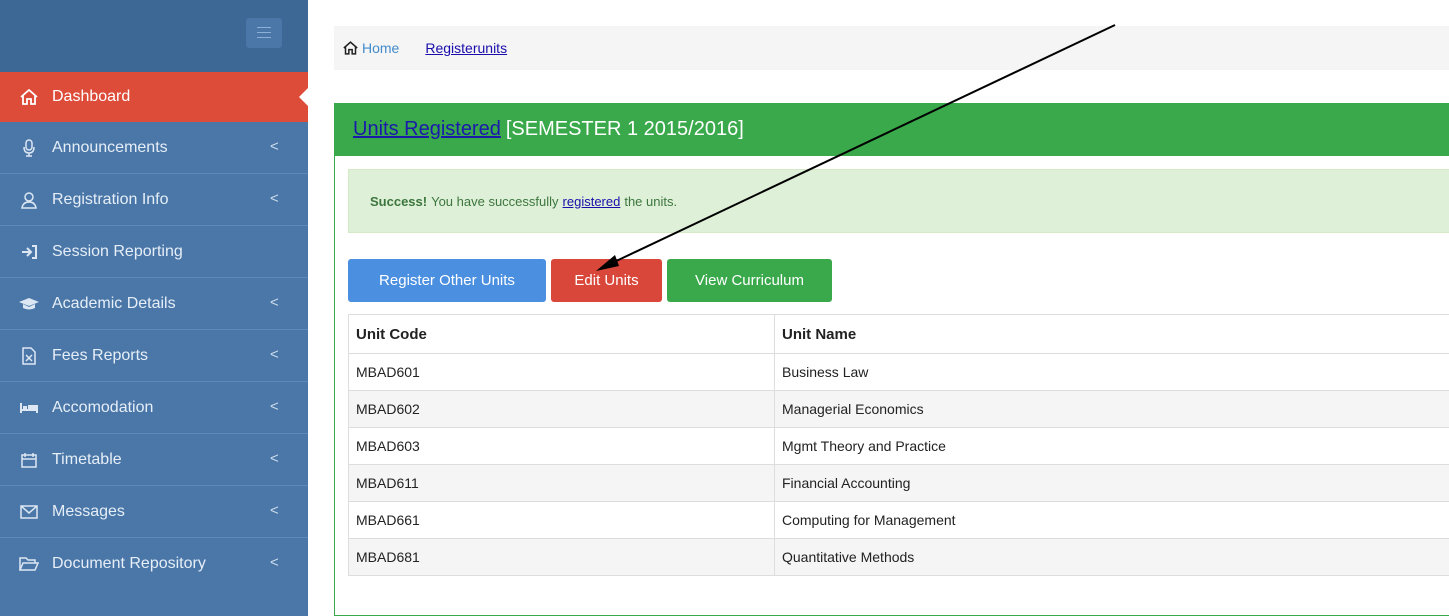 The image size is (1449, 616). What do you see at coordinates (29, 564) in the screenshot?
I see `folder-open-icon` at bounding box center [29, 564].